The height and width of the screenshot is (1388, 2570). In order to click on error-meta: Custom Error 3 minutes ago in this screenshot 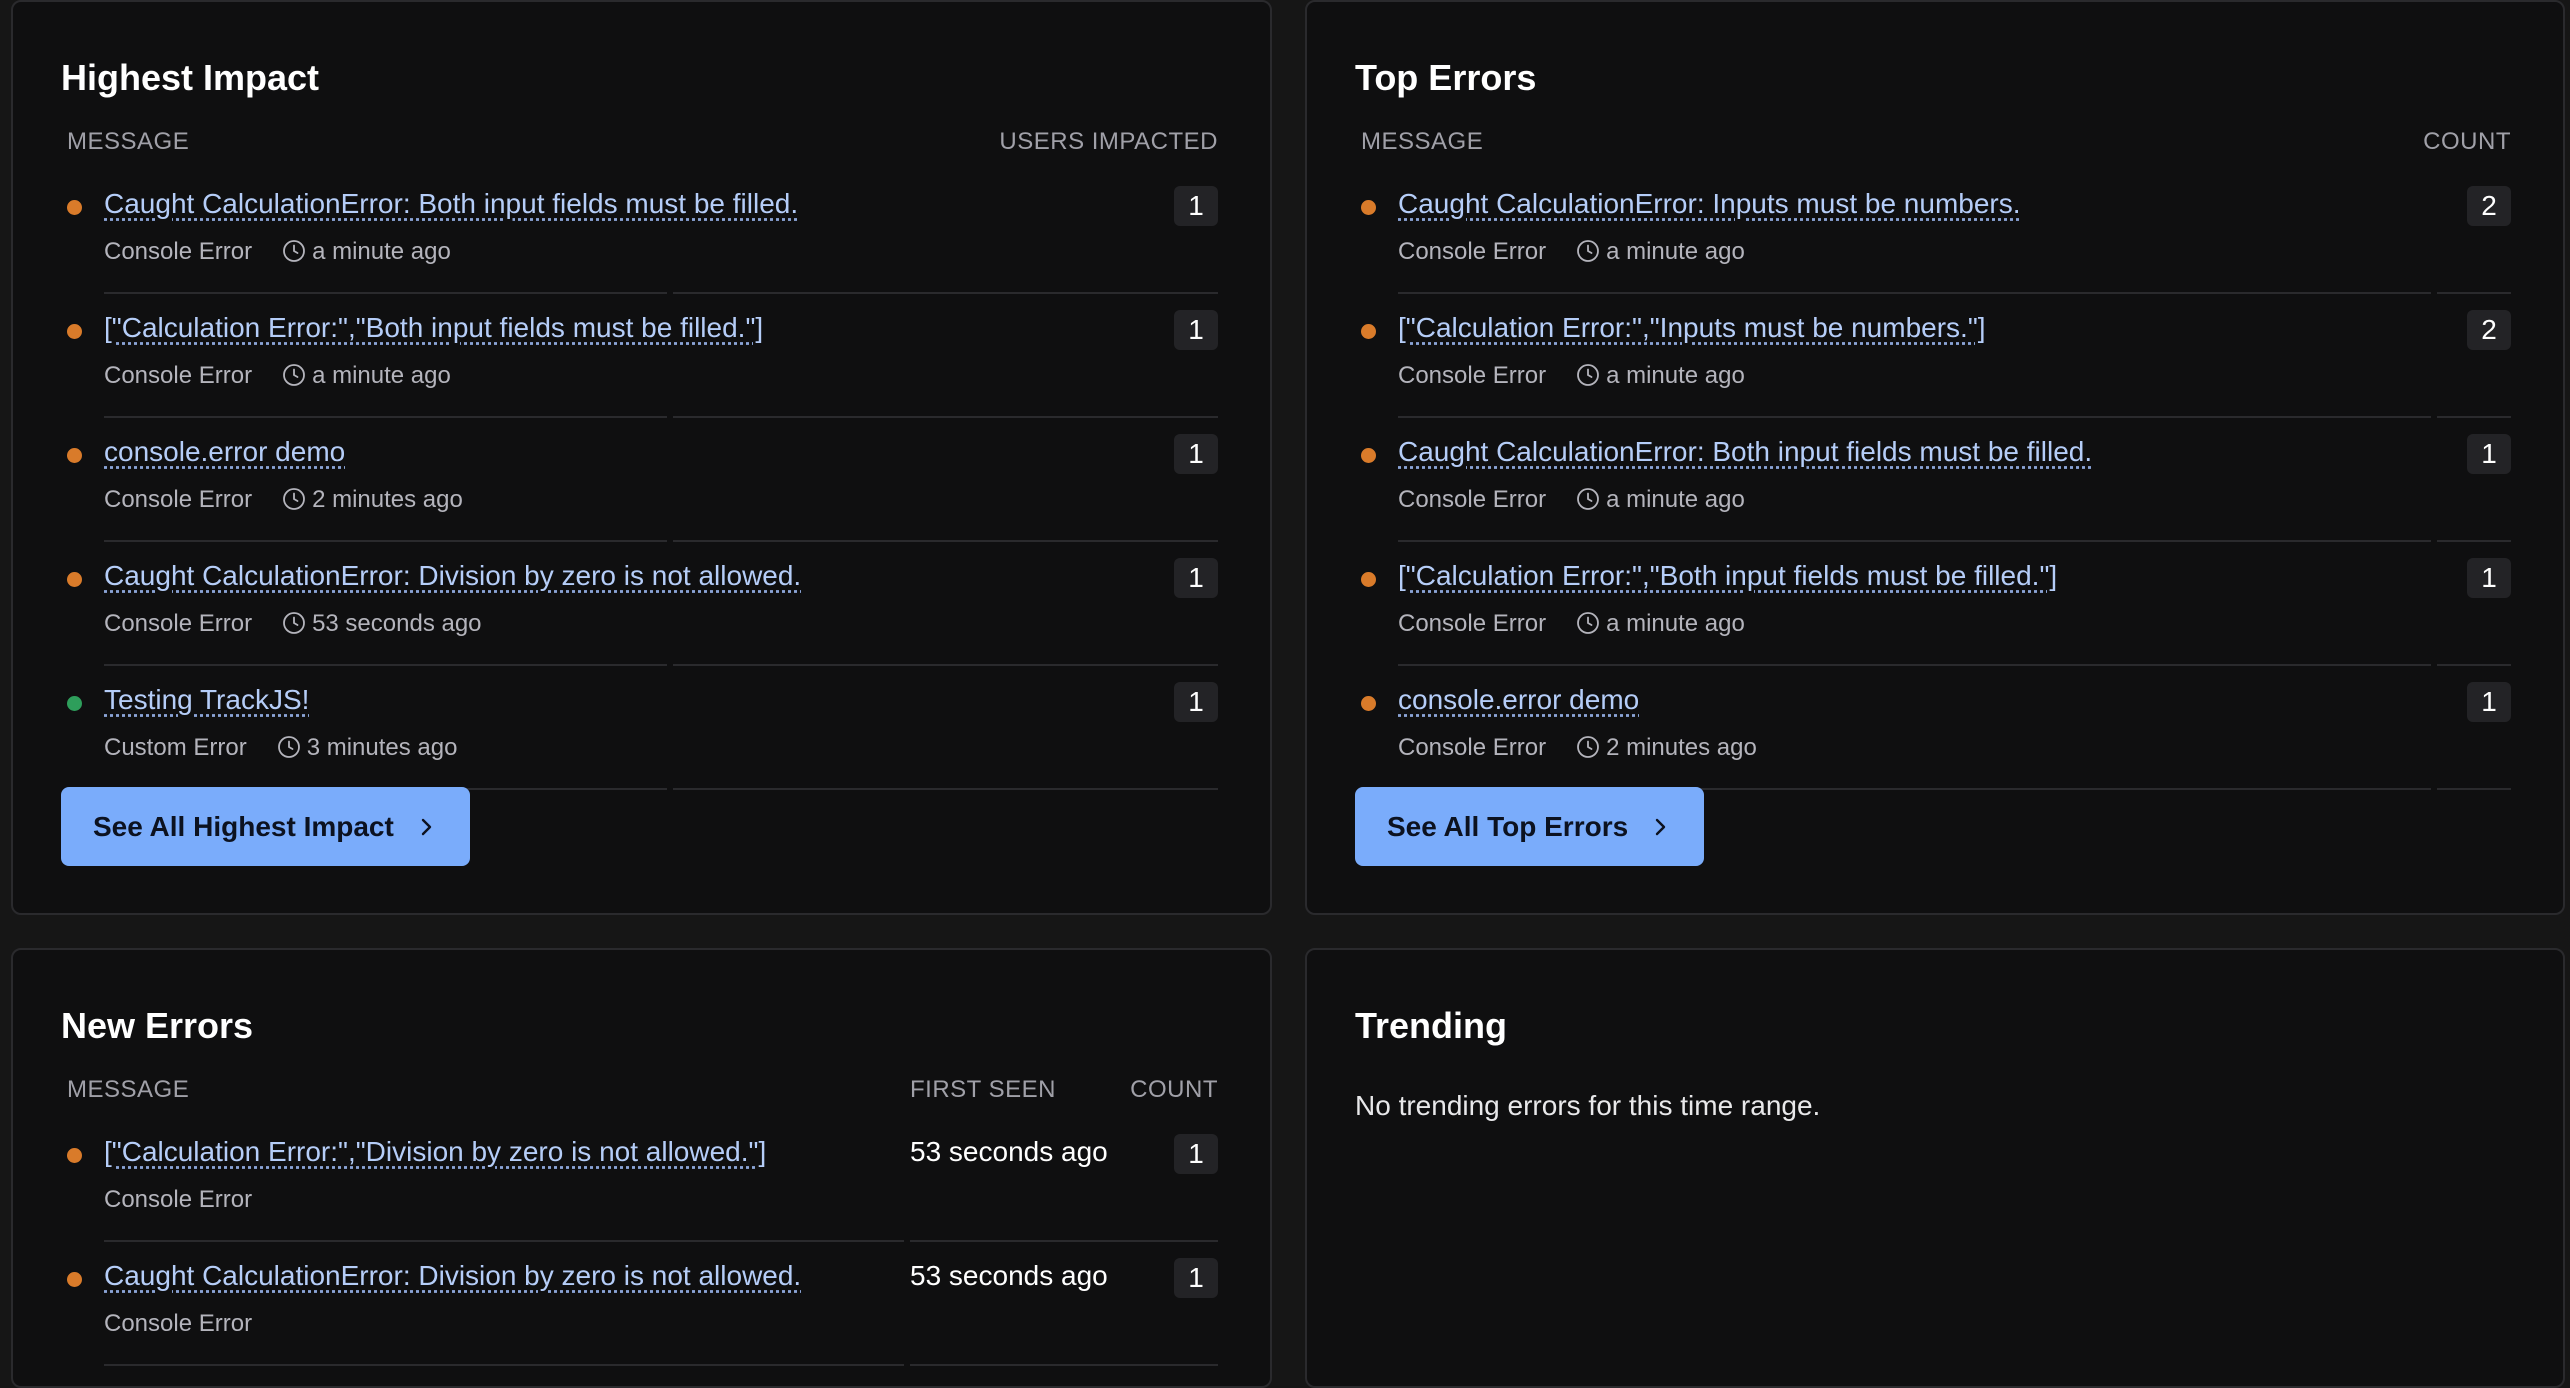, I will do `click(280, 748)`.